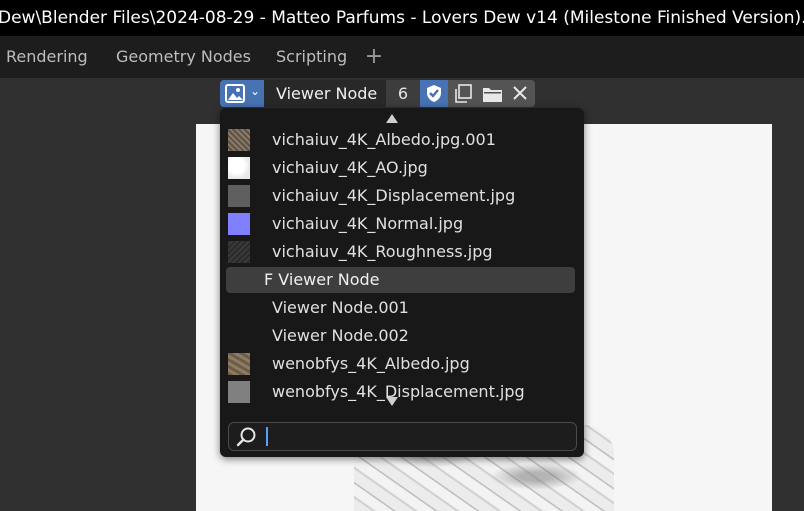 The height and width of the screenshot is (511, 804). I want to click on image-icon, so click(235, 93).